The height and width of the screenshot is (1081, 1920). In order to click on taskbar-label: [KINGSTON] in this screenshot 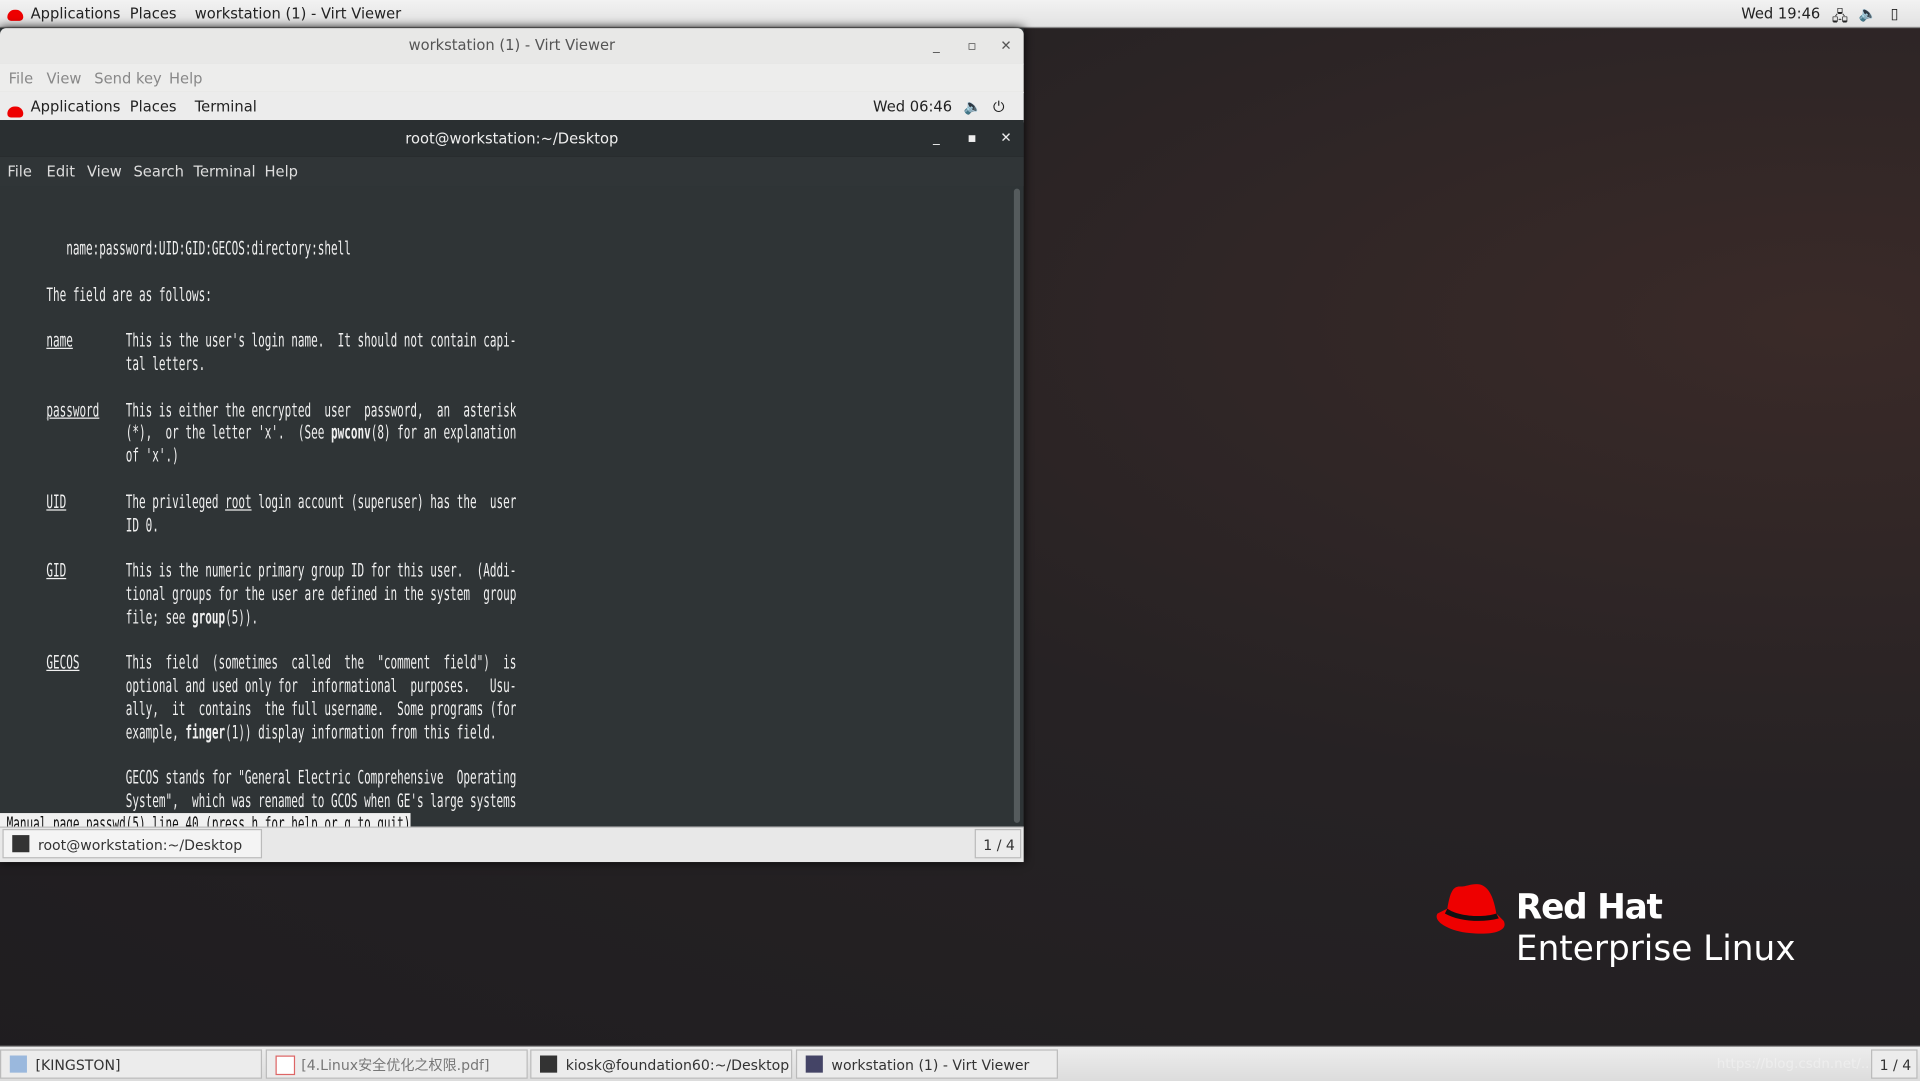, I will do `click(78, 1065)`.